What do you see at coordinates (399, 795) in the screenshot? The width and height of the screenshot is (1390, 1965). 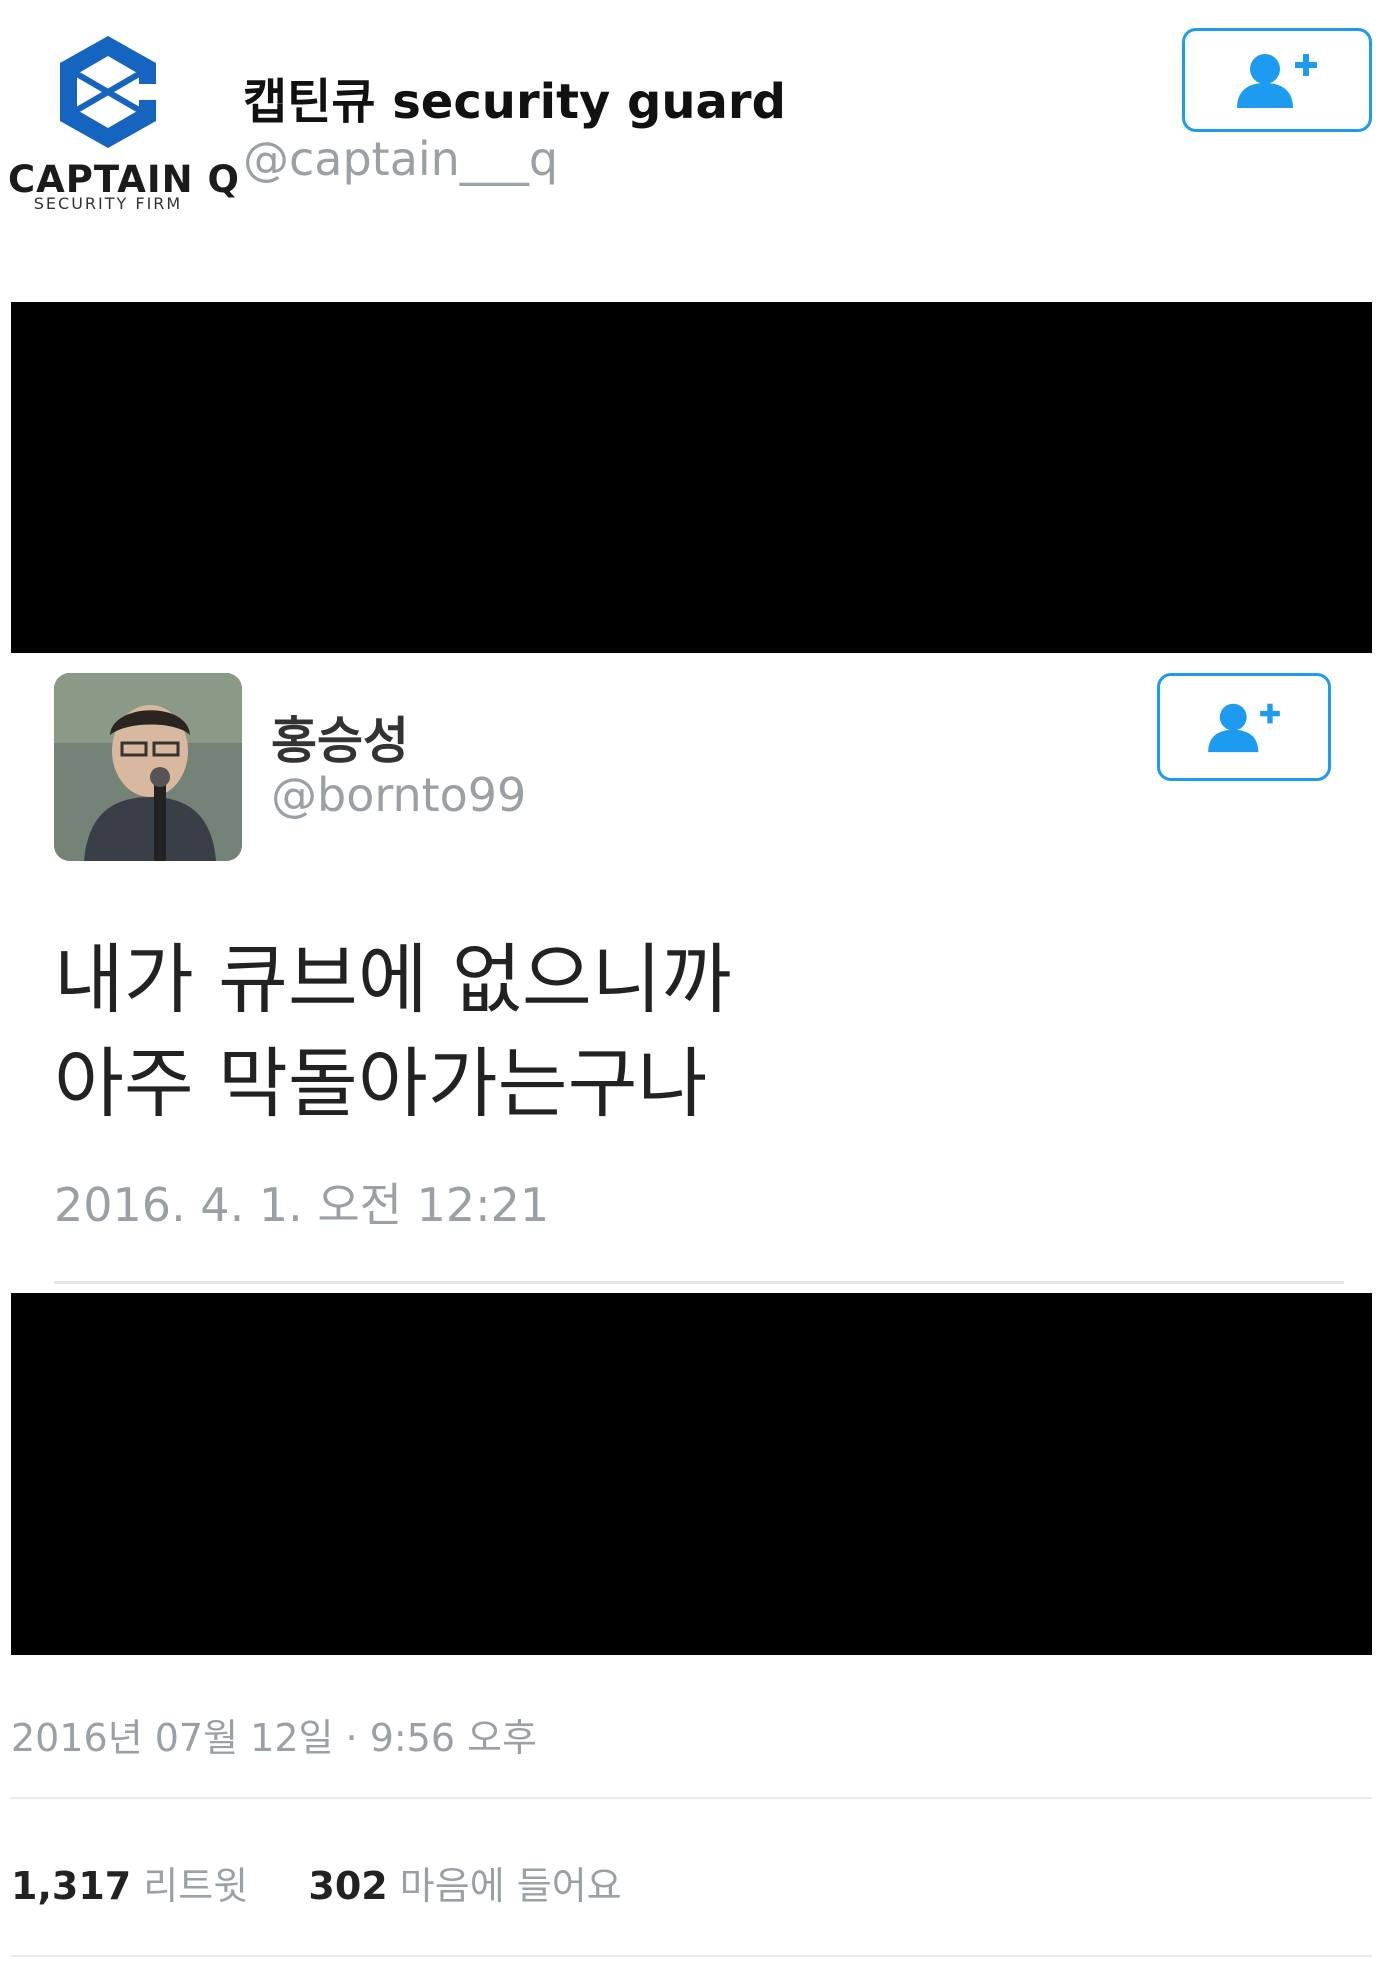 I see `embedded-handle: @bornto99` at bounding box center [399, 795].